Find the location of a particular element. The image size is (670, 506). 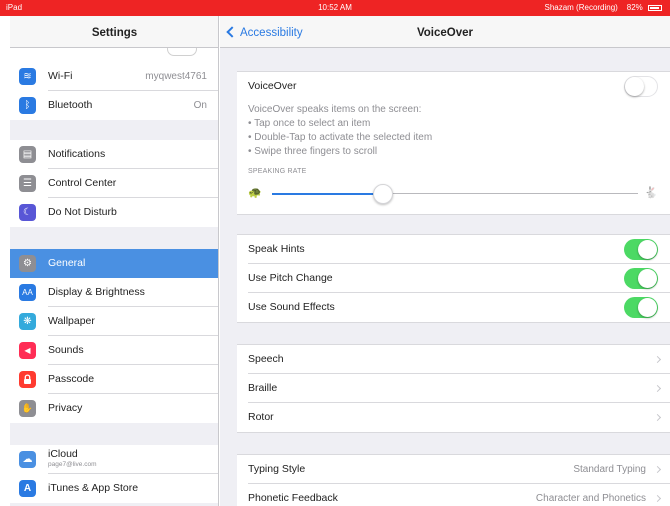

notifications-icon: ▤ is located at coordinates (27, 154).